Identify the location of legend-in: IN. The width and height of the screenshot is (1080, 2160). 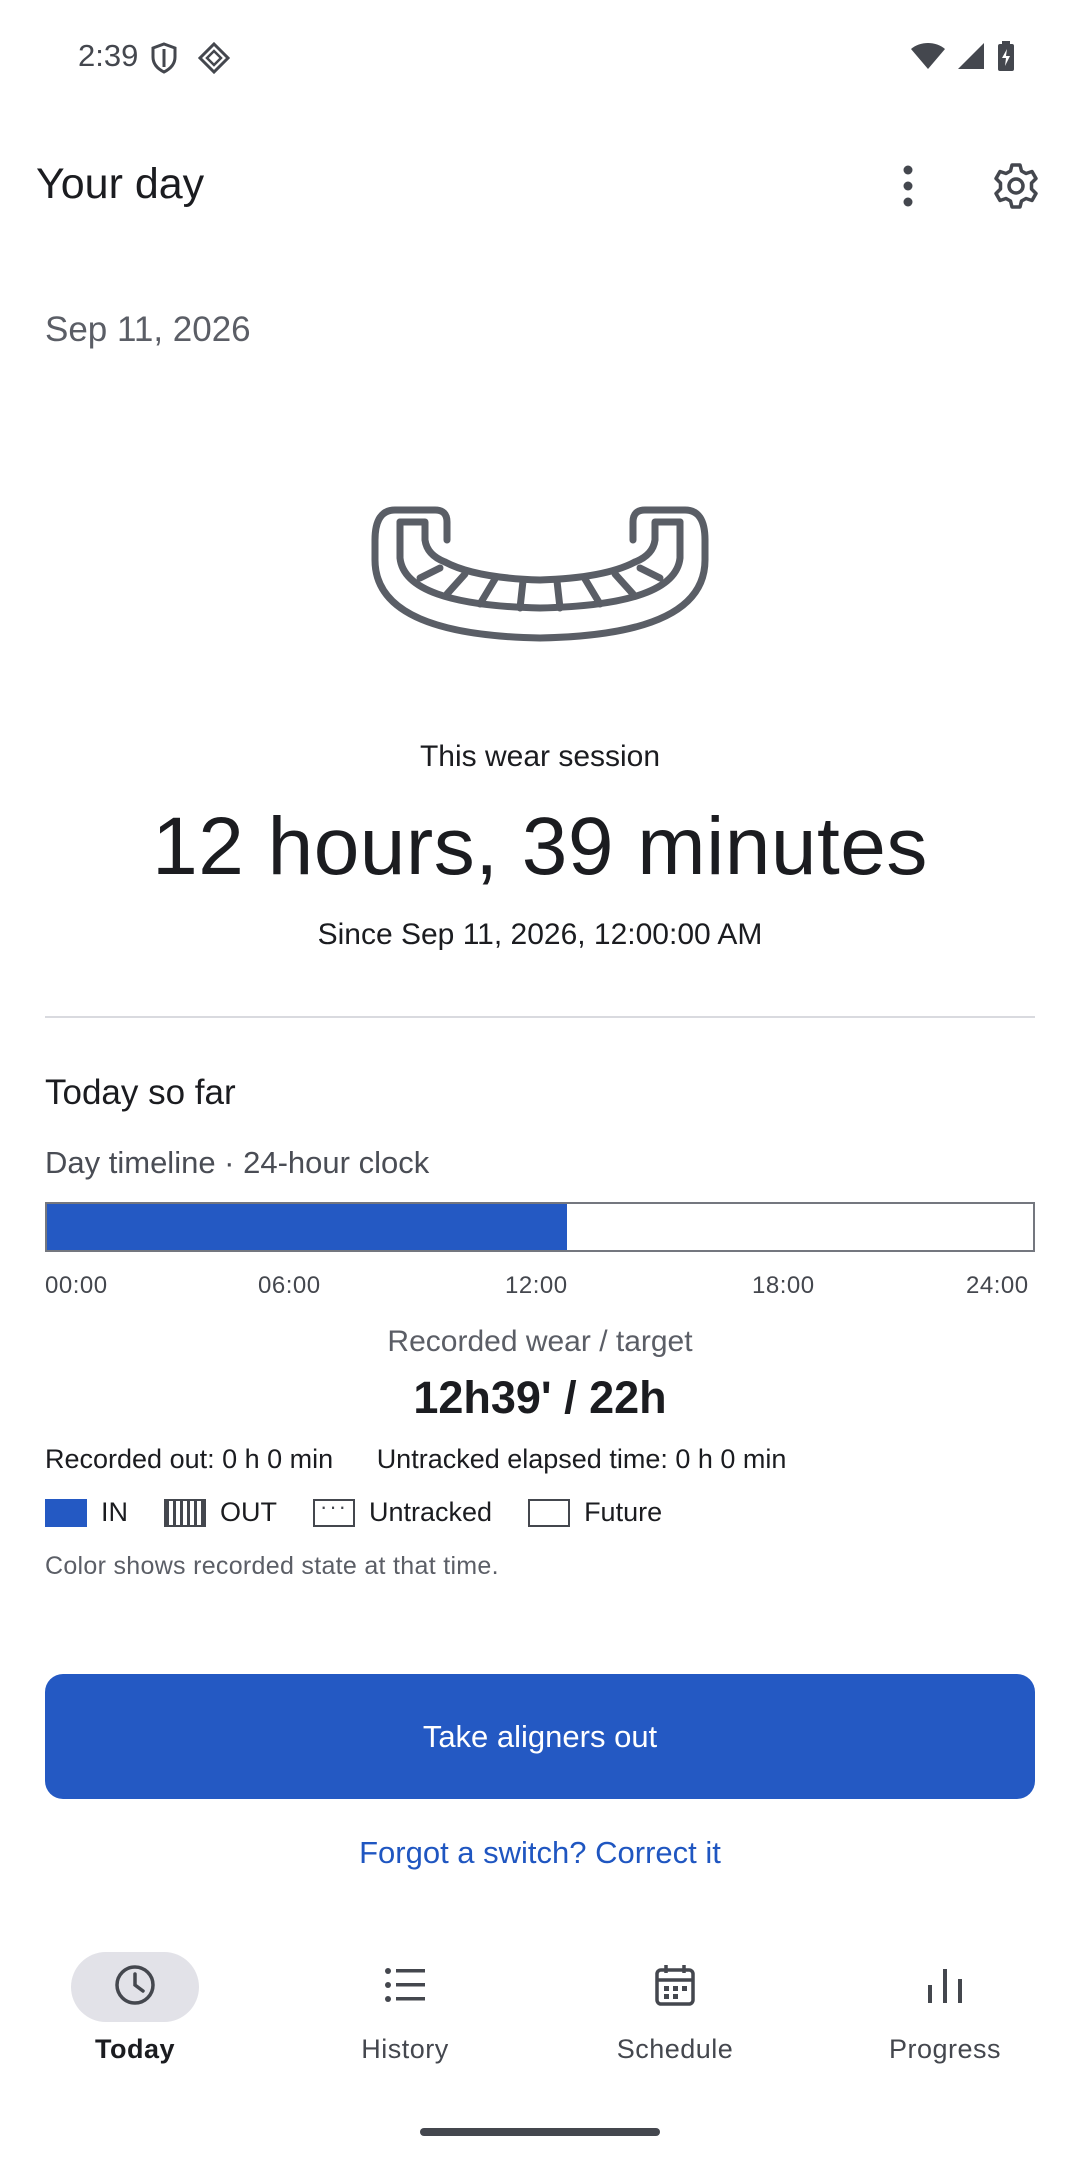
(86, 1512).